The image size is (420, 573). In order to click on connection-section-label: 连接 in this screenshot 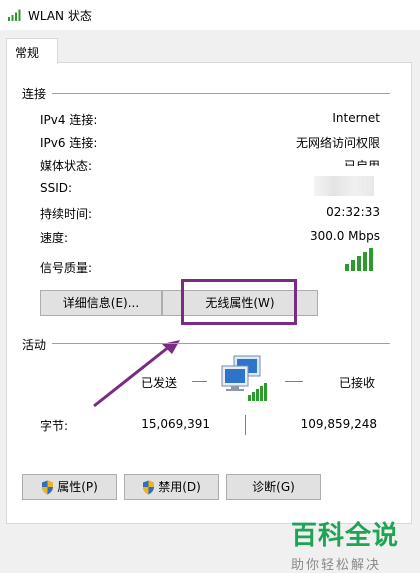, I will do `click(34, 94)`.